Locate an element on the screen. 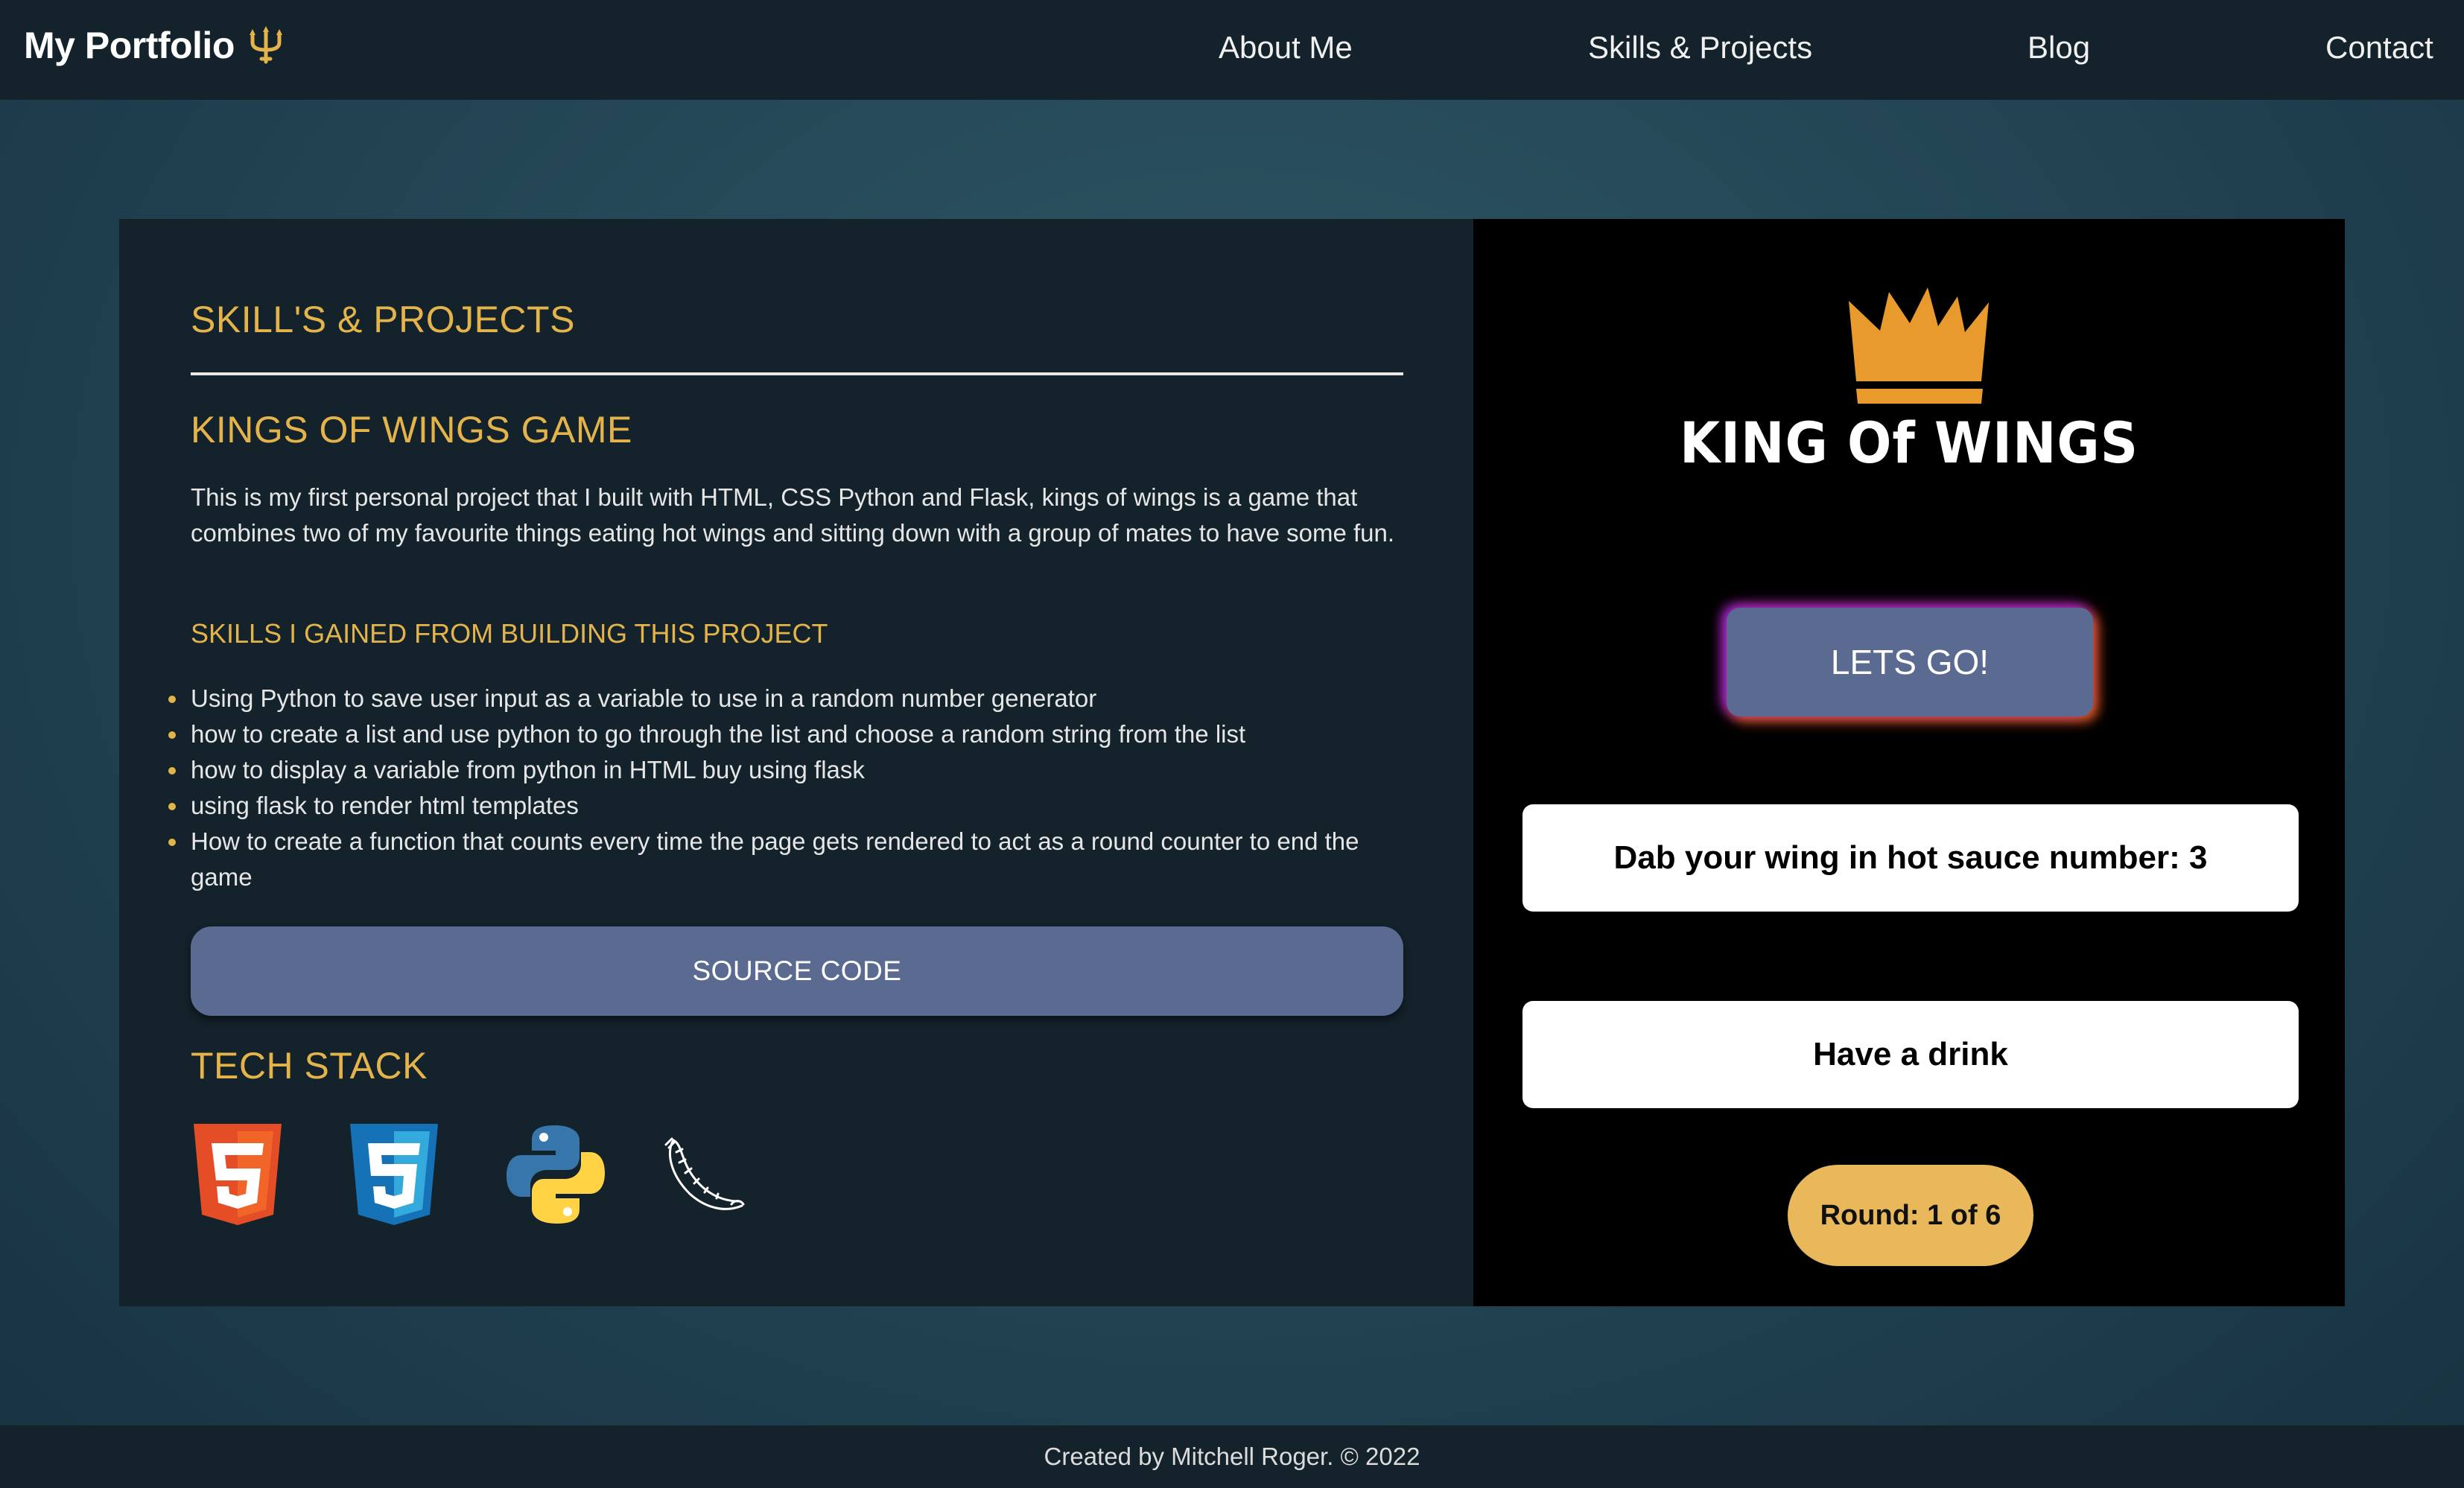  page-footer: Created by Mitchell Roger. © 2022 is located at coordinates (1232, 1456).